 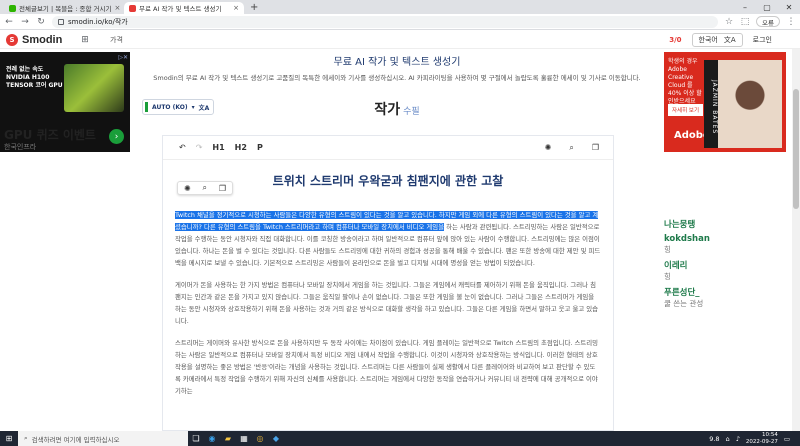 I want to click on redo-icon: ↷, so click(x=199, y=147).